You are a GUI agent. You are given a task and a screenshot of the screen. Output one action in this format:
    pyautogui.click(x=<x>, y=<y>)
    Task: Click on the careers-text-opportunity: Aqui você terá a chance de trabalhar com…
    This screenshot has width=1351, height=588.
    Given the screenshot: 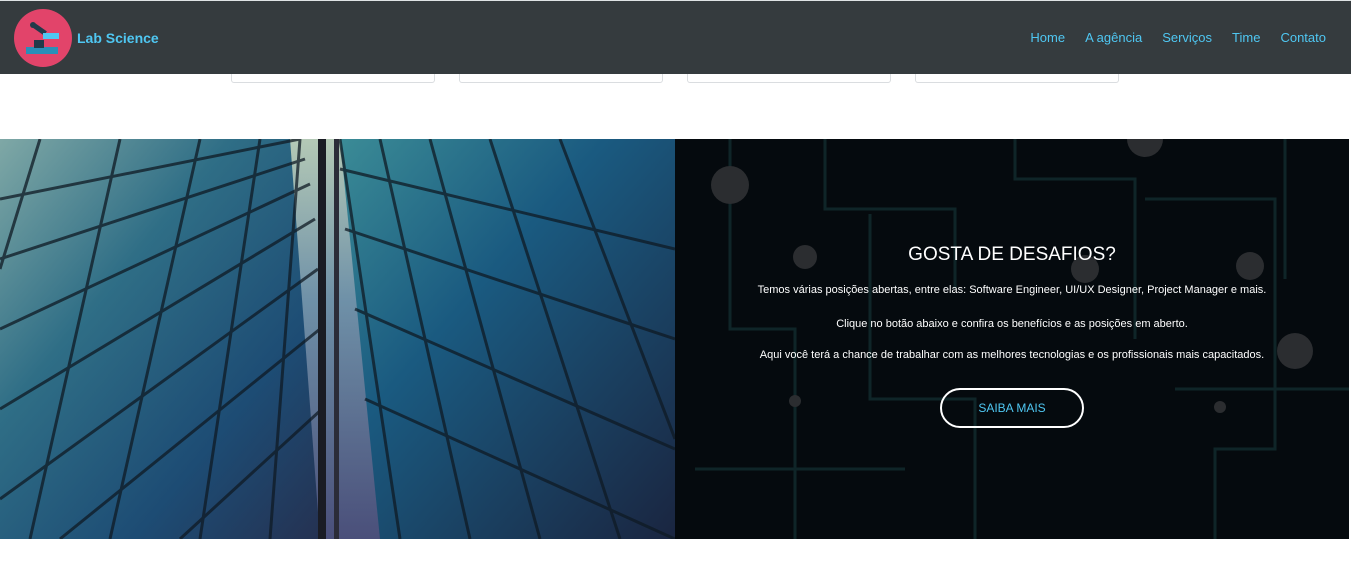 What is the action you would take?
    pyautogui.click(x=1012, y=355)
    